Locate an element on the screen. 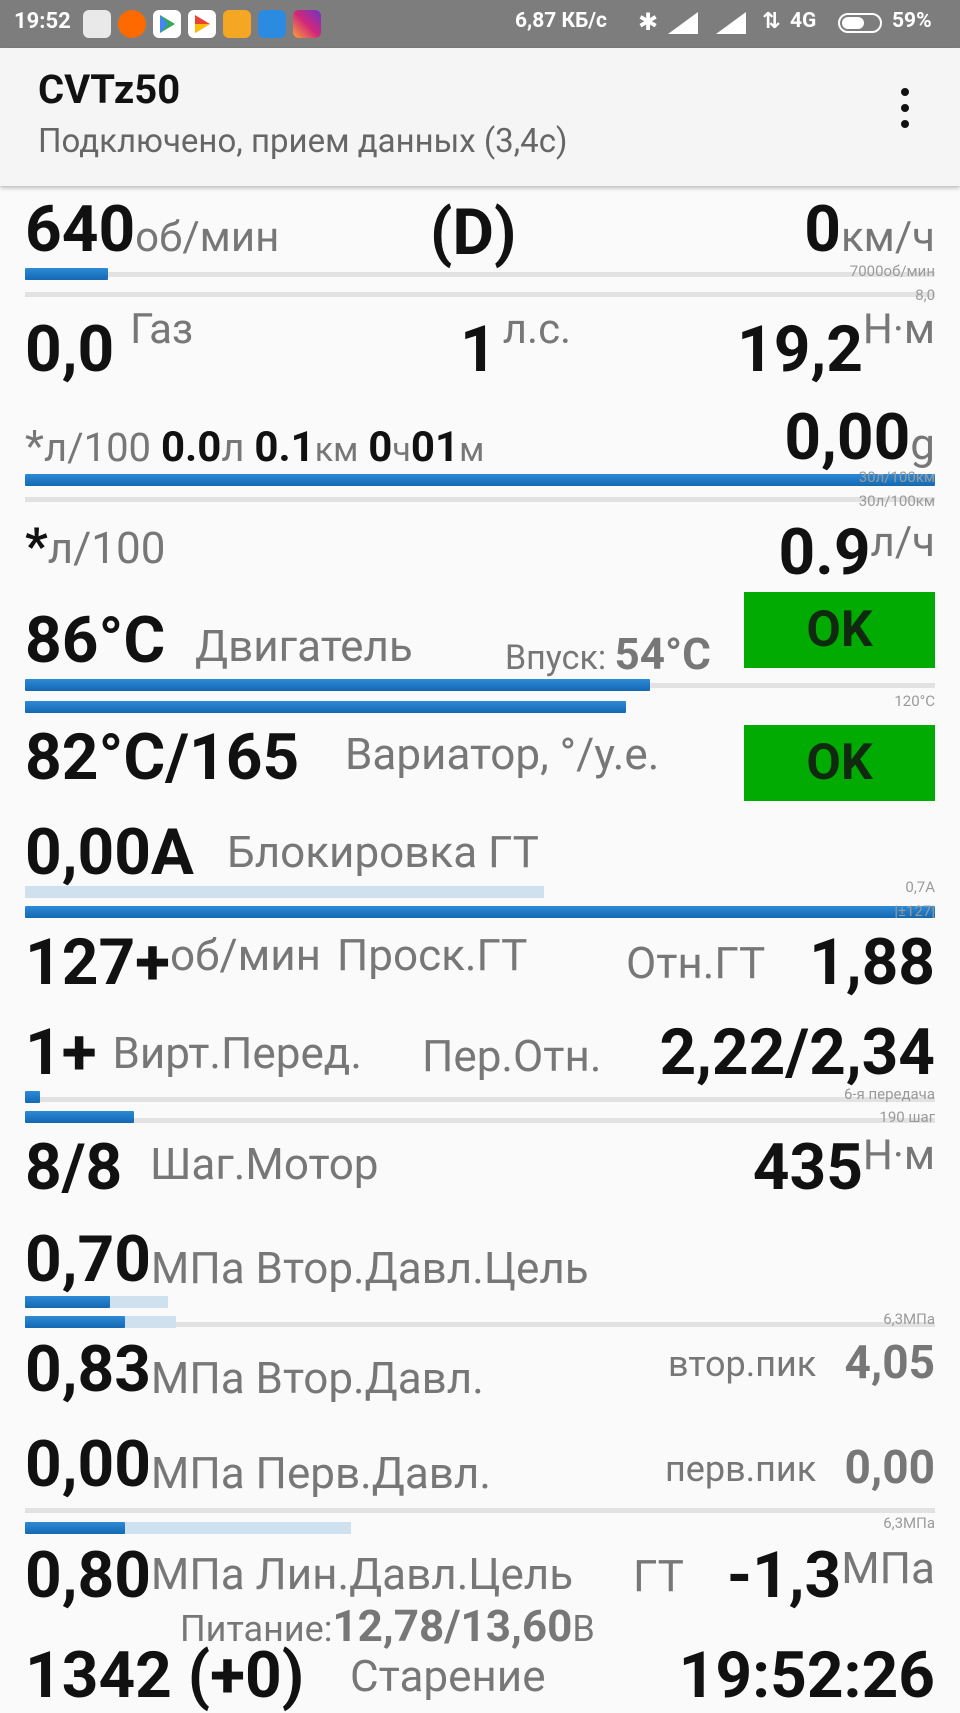  sec-target-bar is located at coordinates (67, 1302).